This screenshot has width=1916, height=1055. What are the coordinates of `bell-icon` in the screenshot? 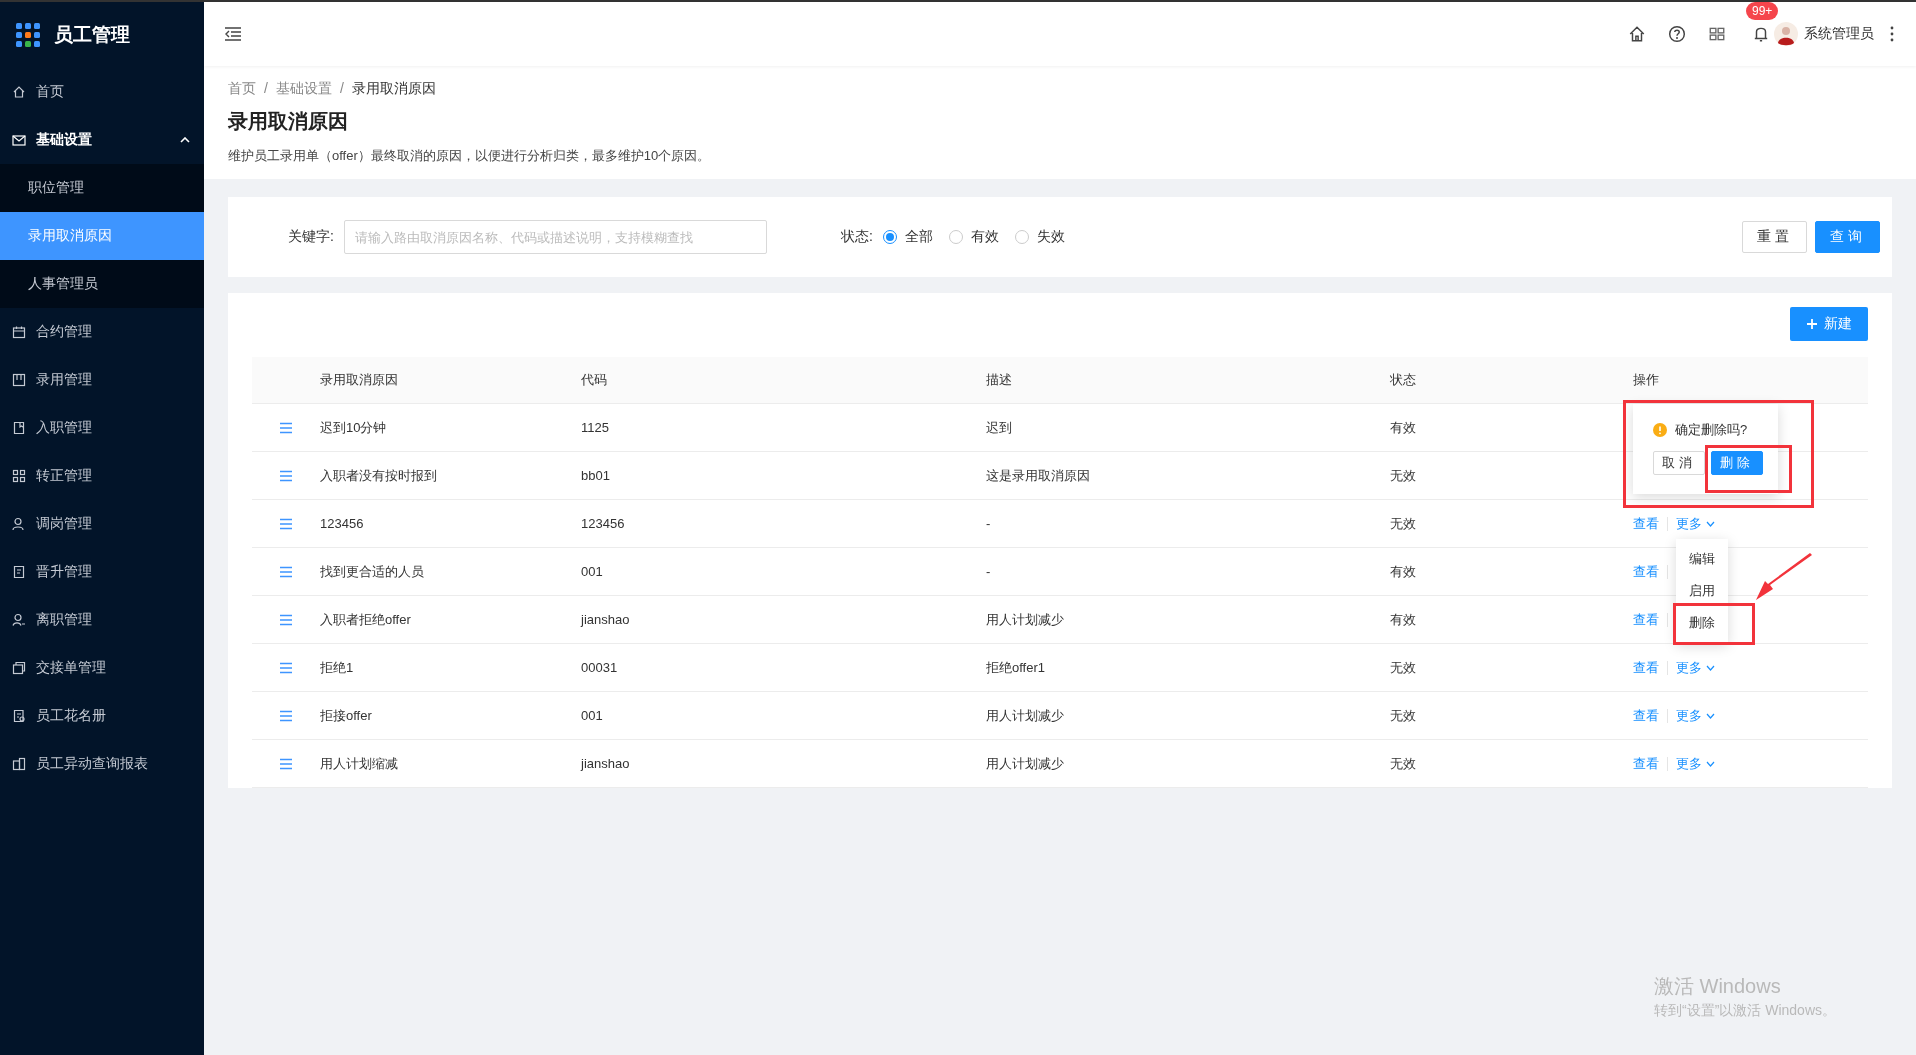 It's located at (1761, 34).